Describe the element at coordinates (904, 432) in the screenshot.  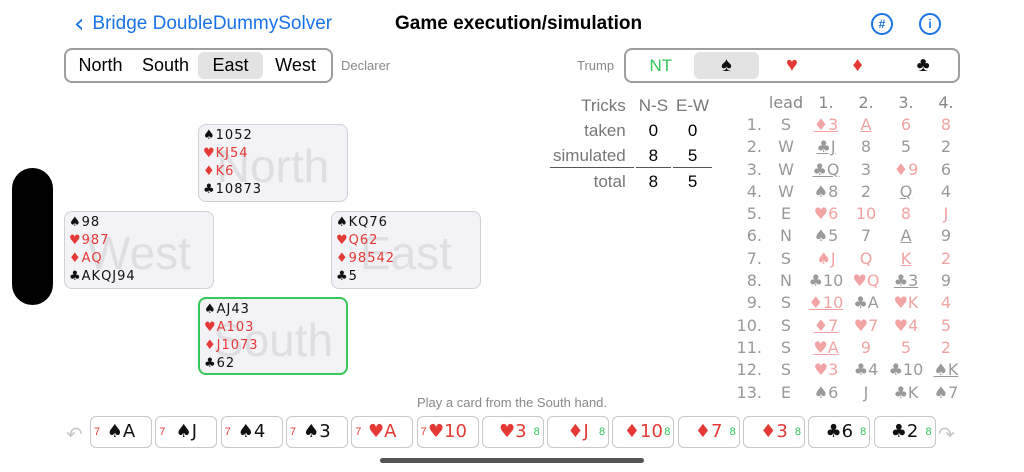
I see `card-button: ♣2 8` at that location.